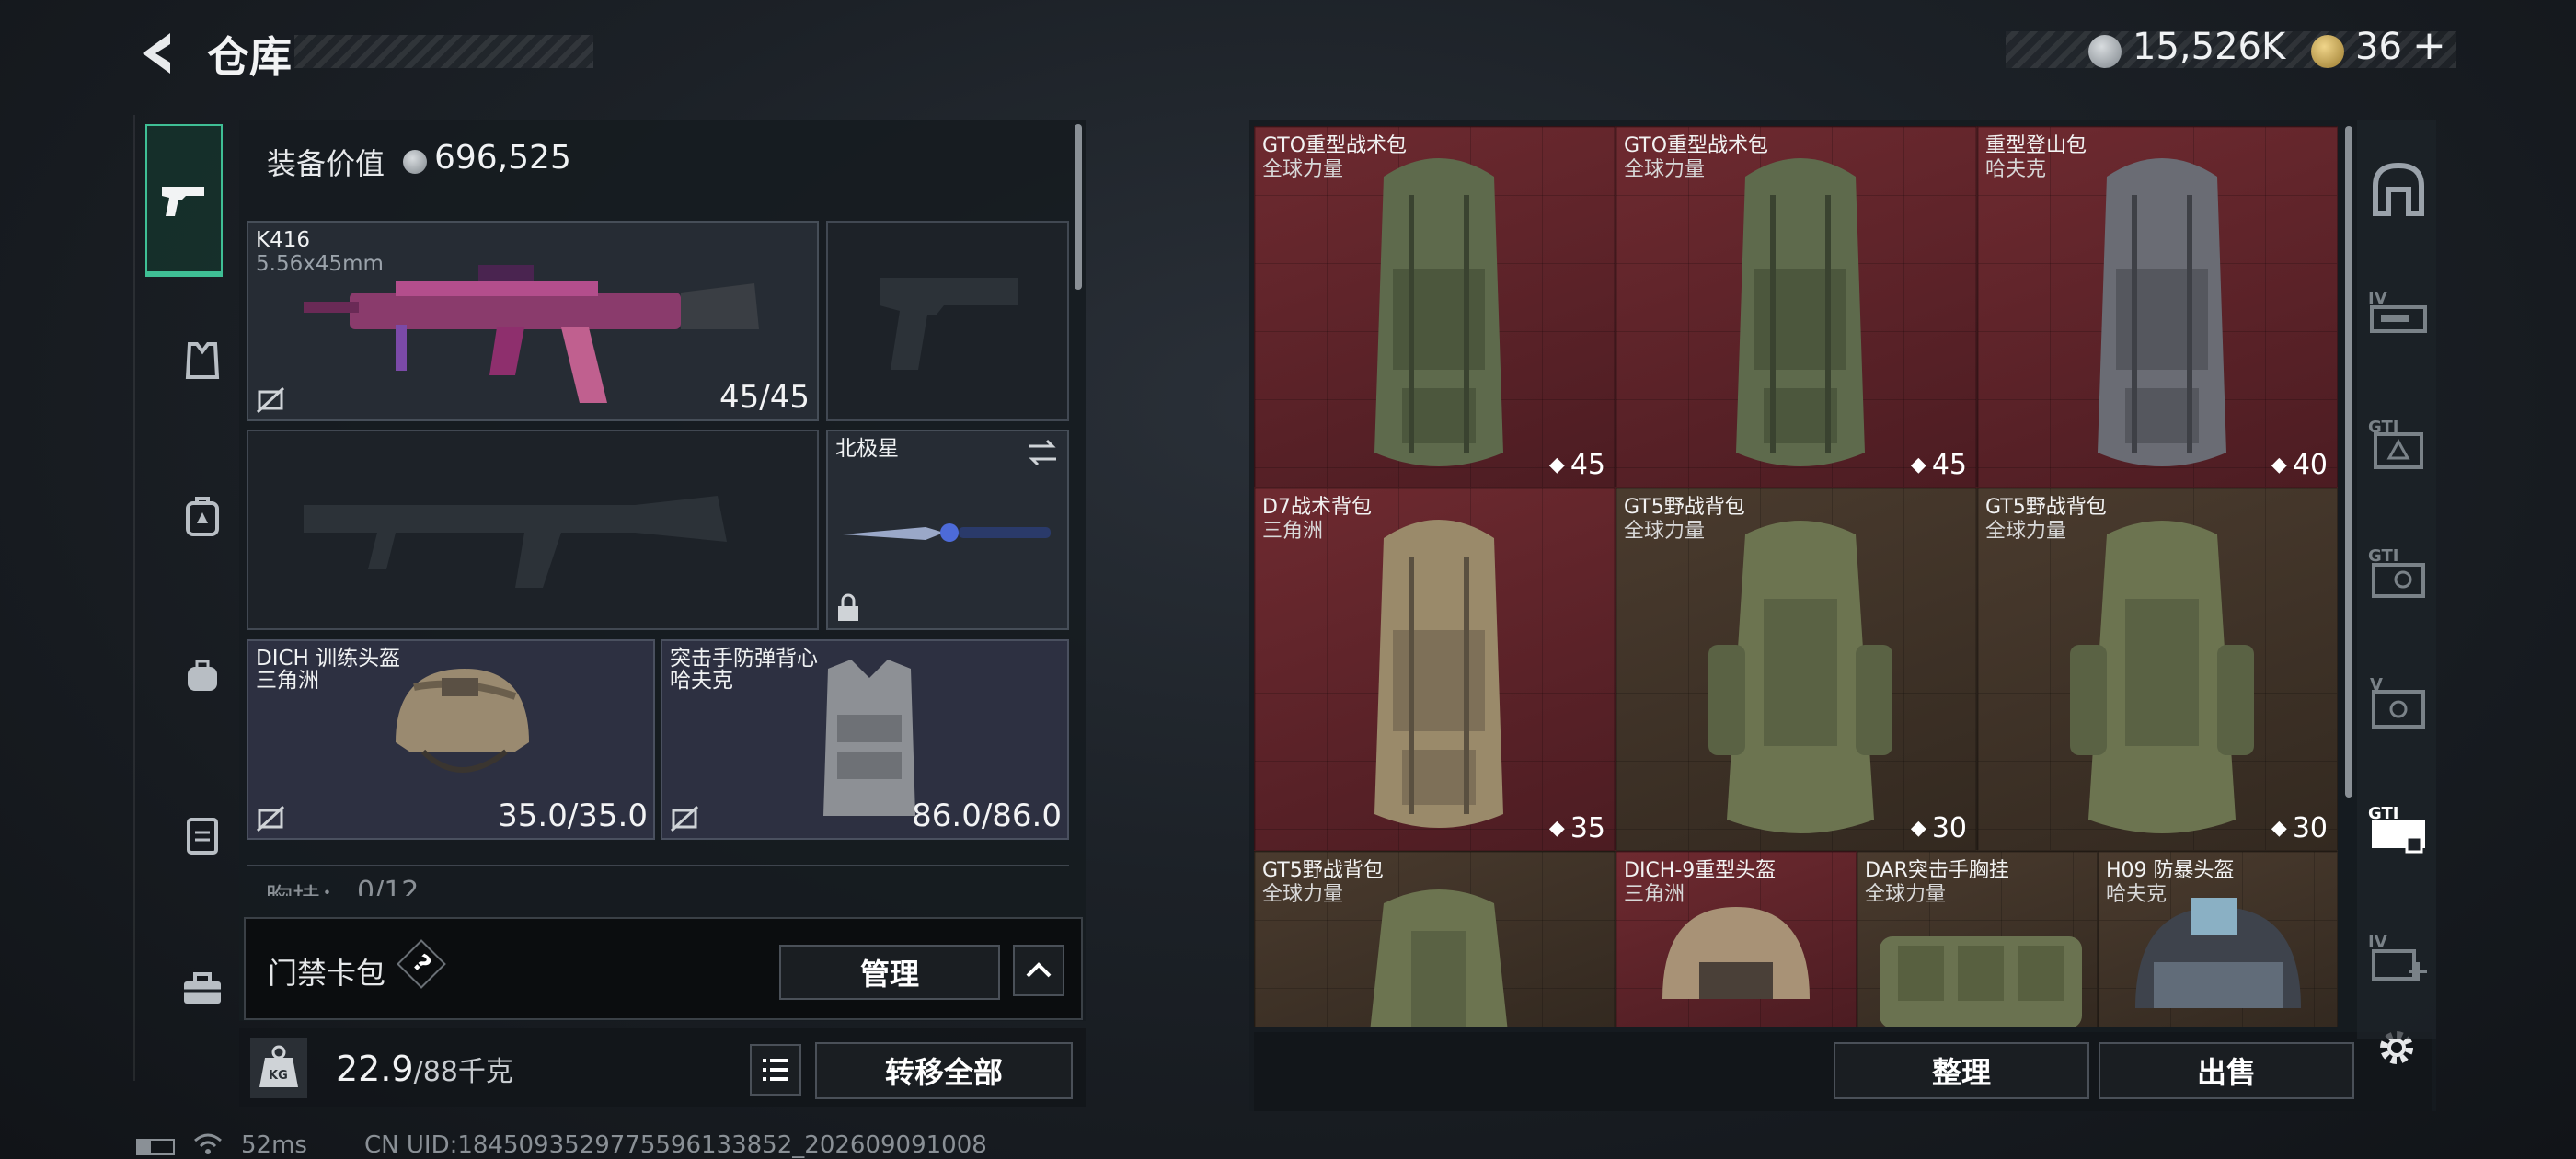  I want to click on vault-icon, so click(2398, 189).